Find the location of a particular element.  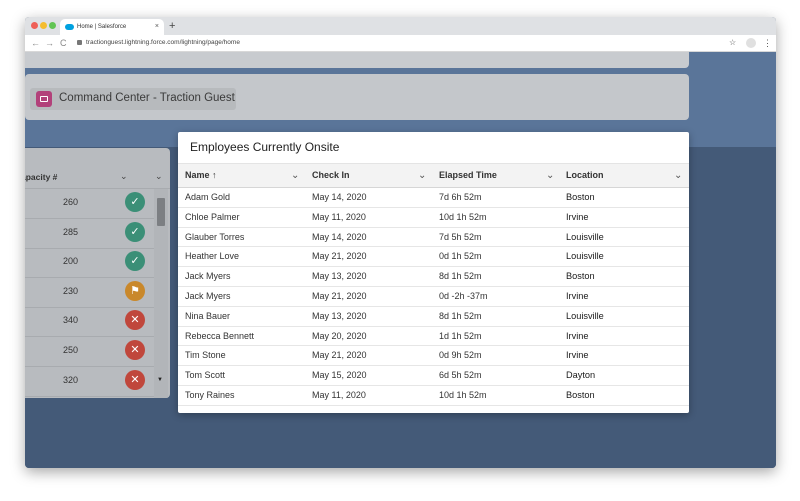

top-card is located at coordinates (357, 60).